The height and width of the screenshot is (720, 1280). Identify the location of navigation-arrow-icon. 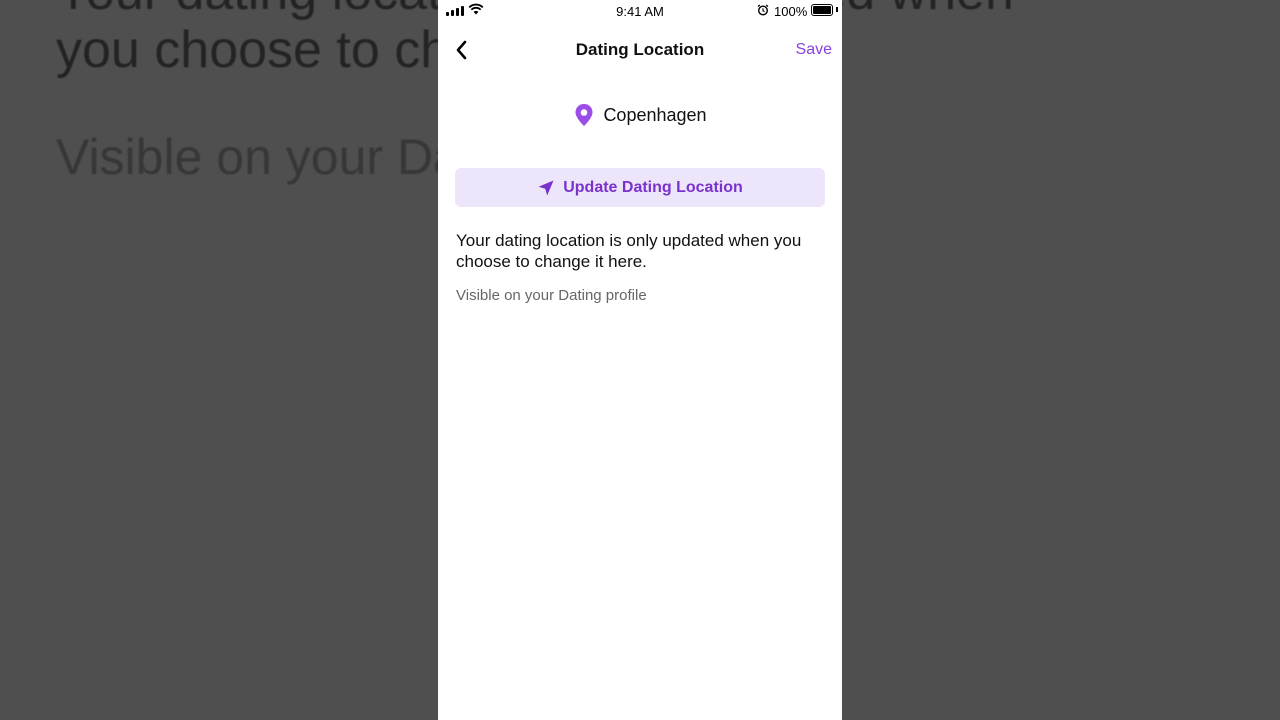
(546, 187).